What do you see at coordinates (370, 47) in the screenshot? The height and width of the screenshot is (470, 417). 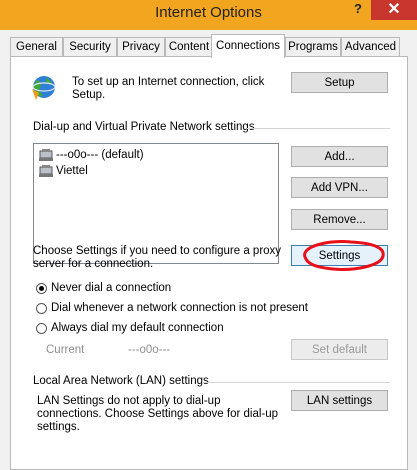 I see `tab-advanced: Advanced` at bounding box center [370, 47].